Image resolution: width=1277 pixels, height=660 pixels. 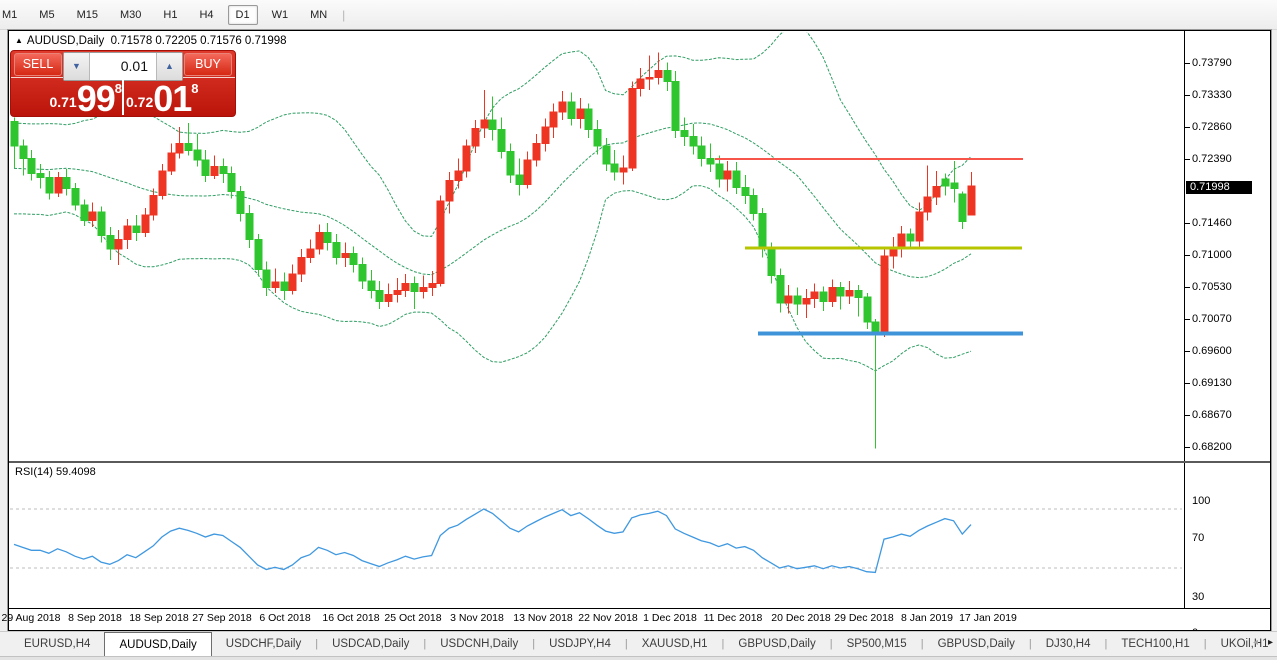 What do you see at coordinates (877, 644) in the screenshot?
I see `tab-sp500-m15: SP500,M15` at bounding box center [877, 644].